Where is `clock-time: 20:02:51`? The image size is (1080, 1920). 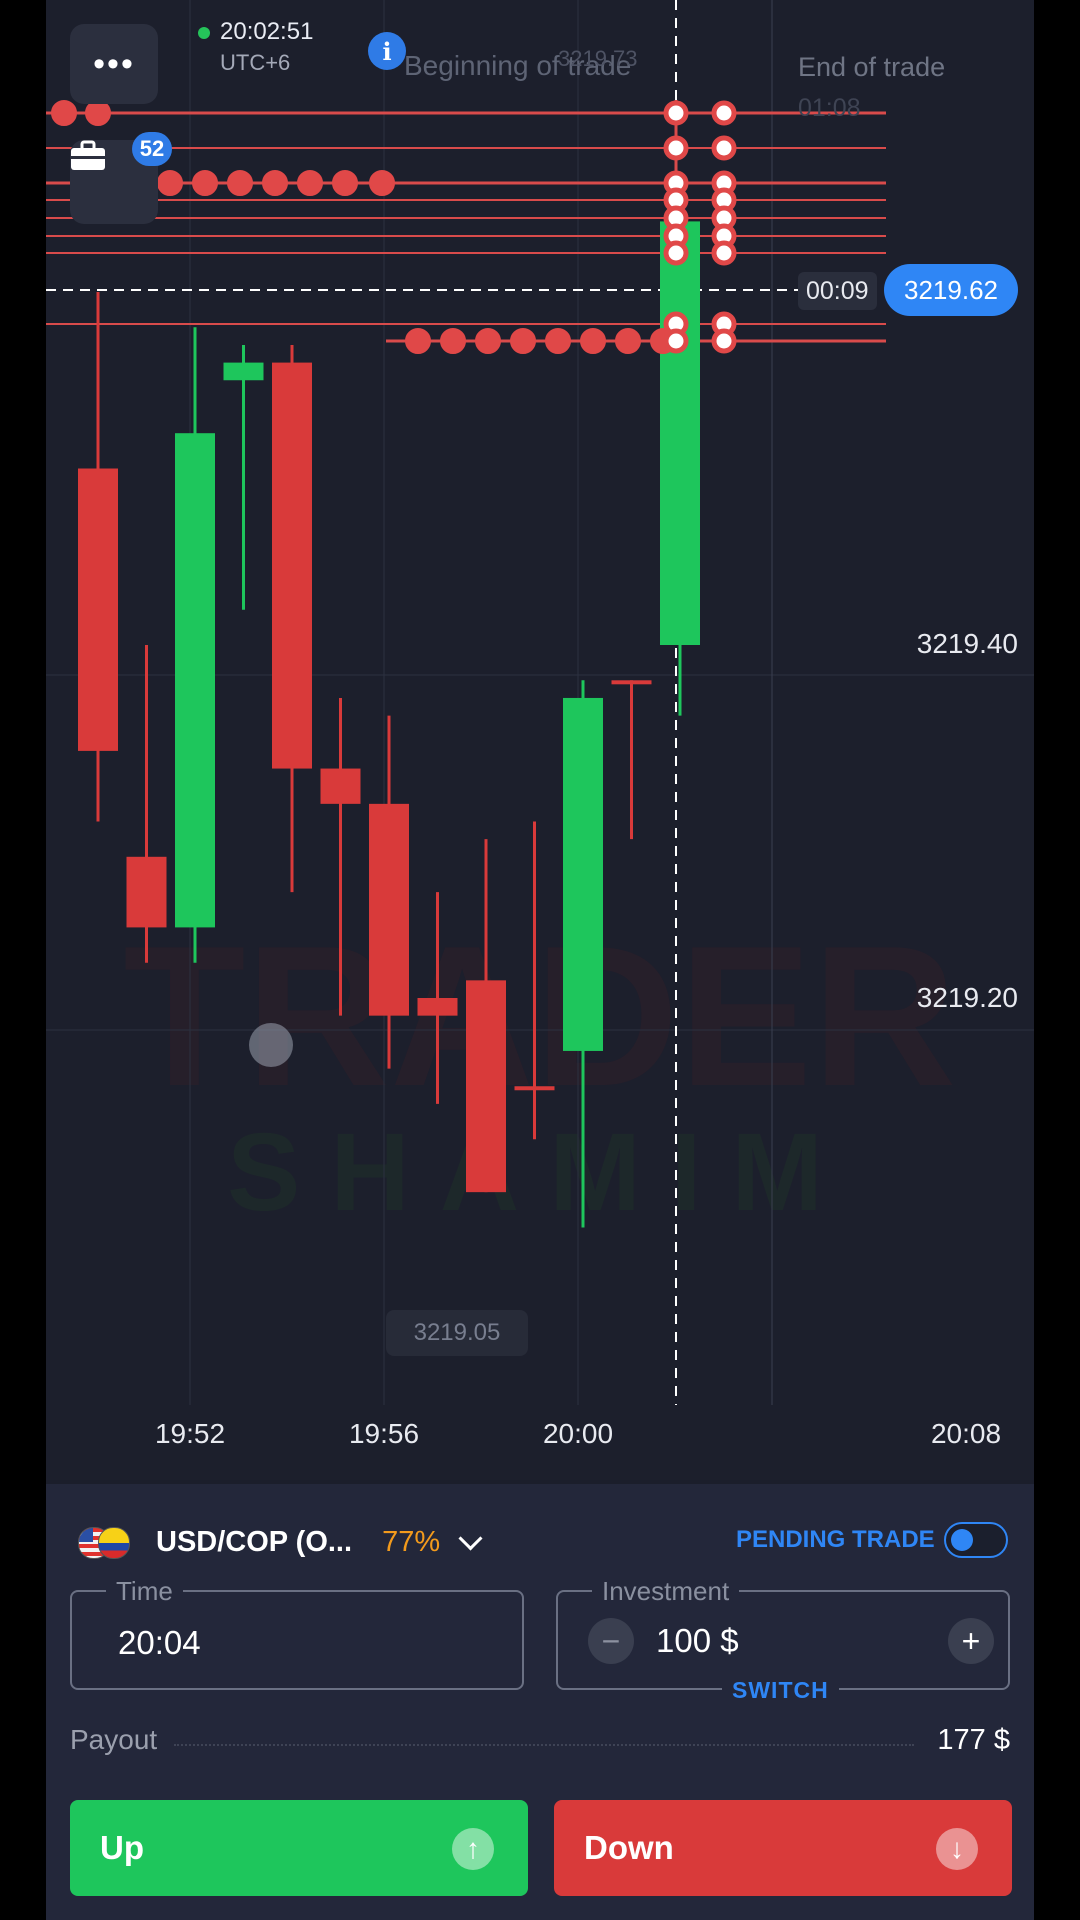 clock-time: 20:02:51 is located at coordinates (267, 31).